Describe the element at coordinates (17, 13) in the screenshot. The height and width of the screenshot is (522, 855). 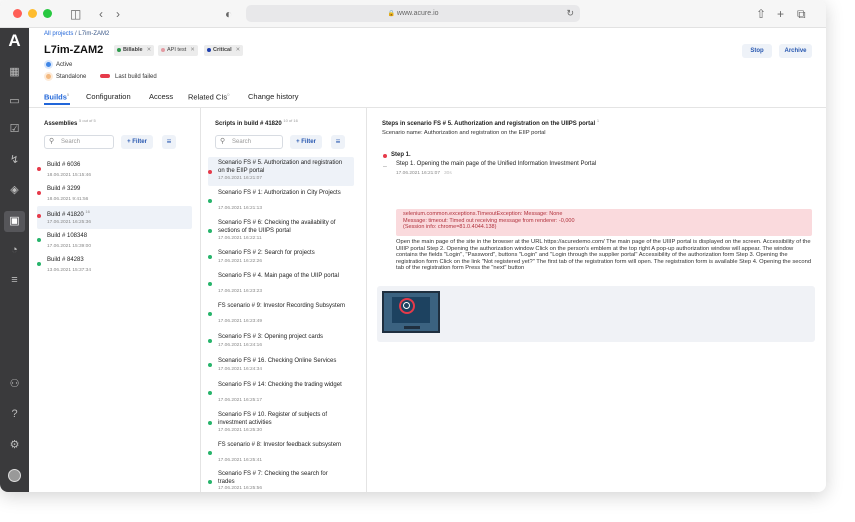
I see `close-window-button` at that location.